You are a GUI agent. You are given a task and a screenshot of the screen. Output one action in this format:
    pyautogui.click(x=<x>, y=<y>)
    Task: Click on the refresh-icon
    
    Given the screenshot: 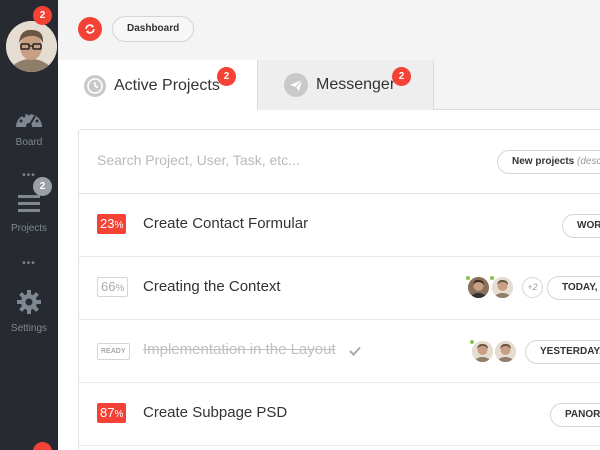 What is the action you would take?
    pyautogui.click(x=90, y=29)
    